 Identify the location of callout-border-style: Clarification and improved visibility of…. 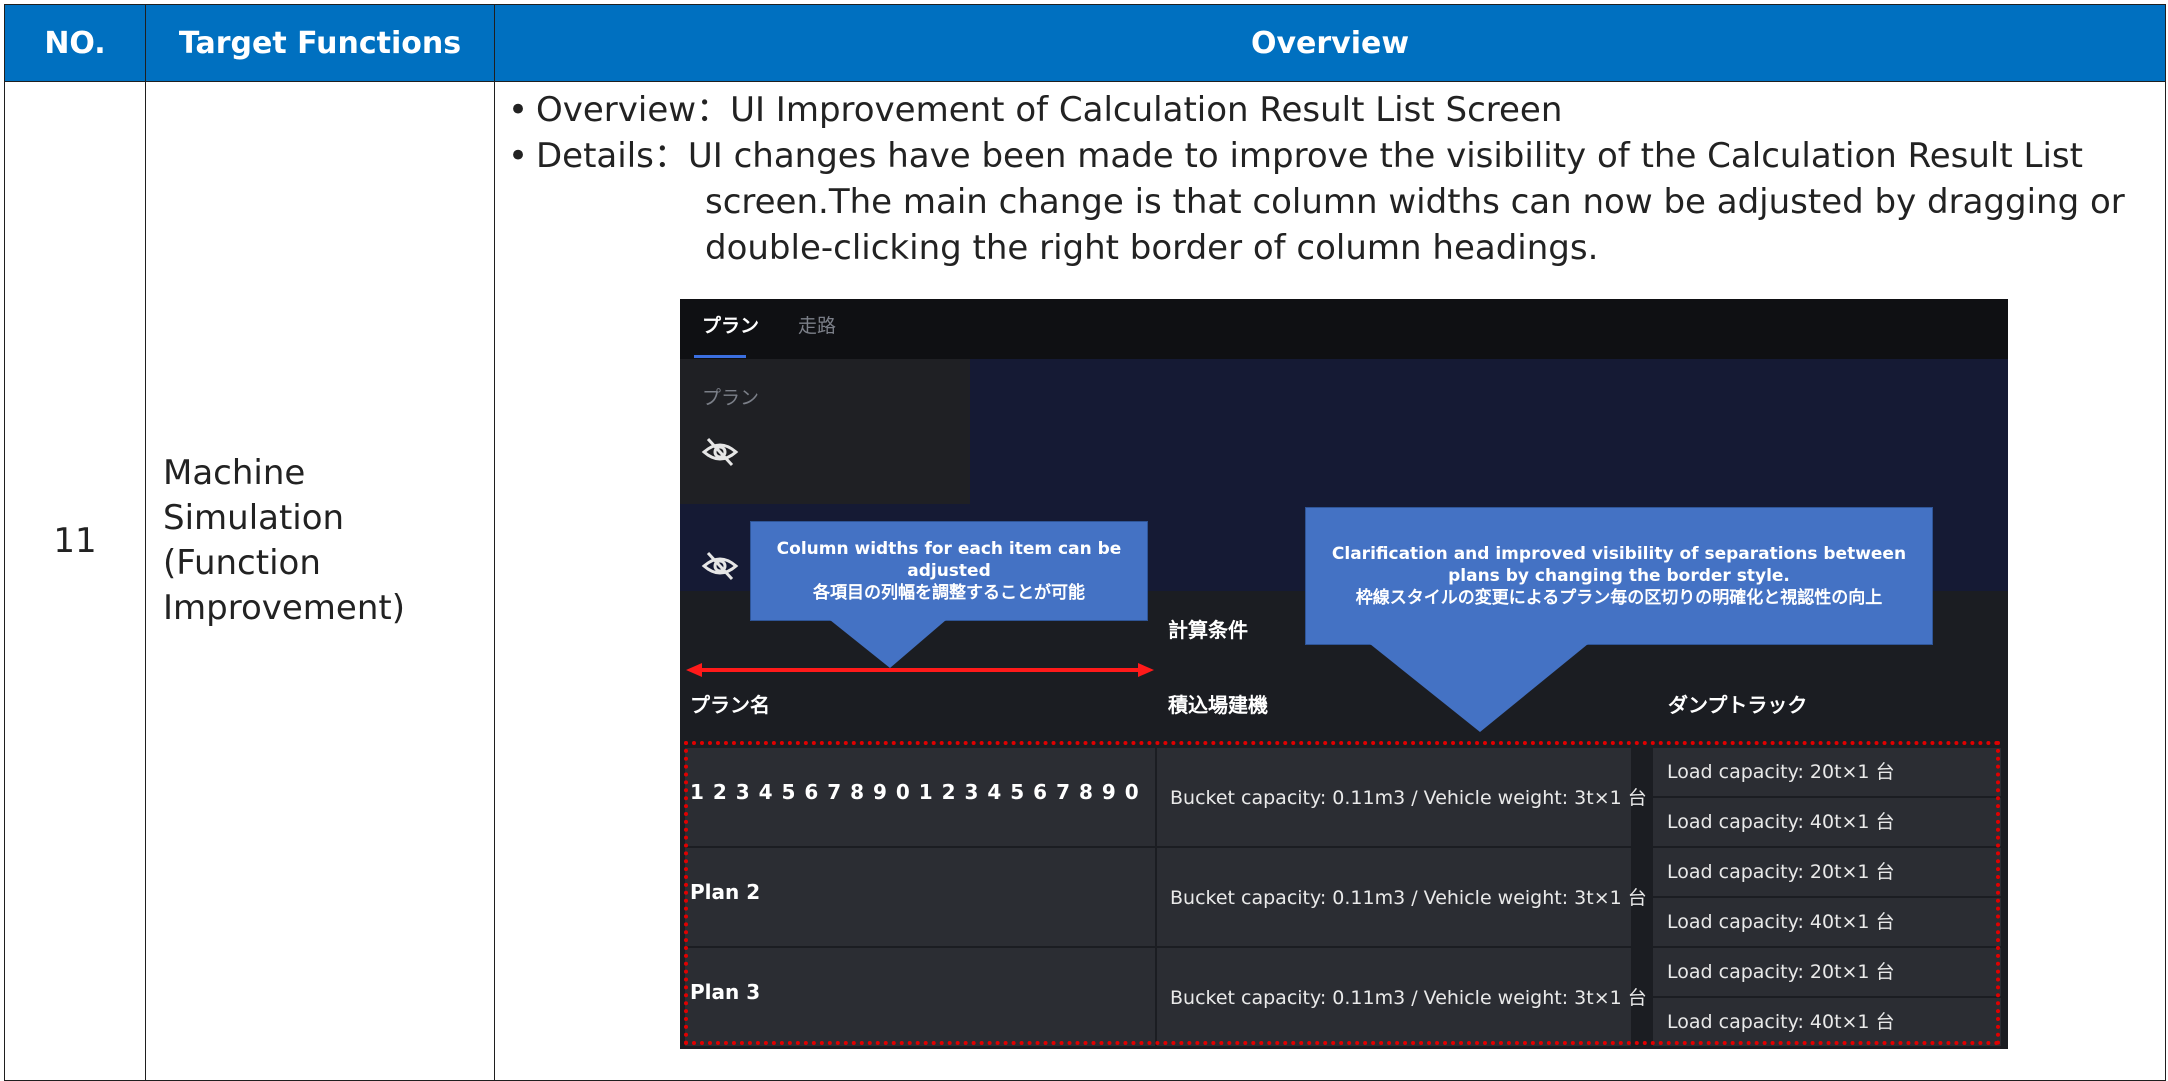
(1619, 576).